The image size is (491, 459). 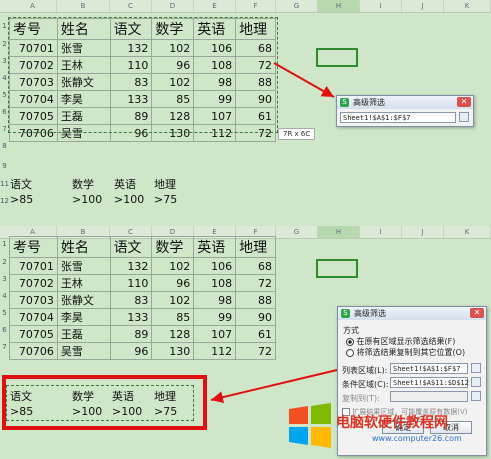 I want to click on col-header-j: J, so click(x=423, y=232).